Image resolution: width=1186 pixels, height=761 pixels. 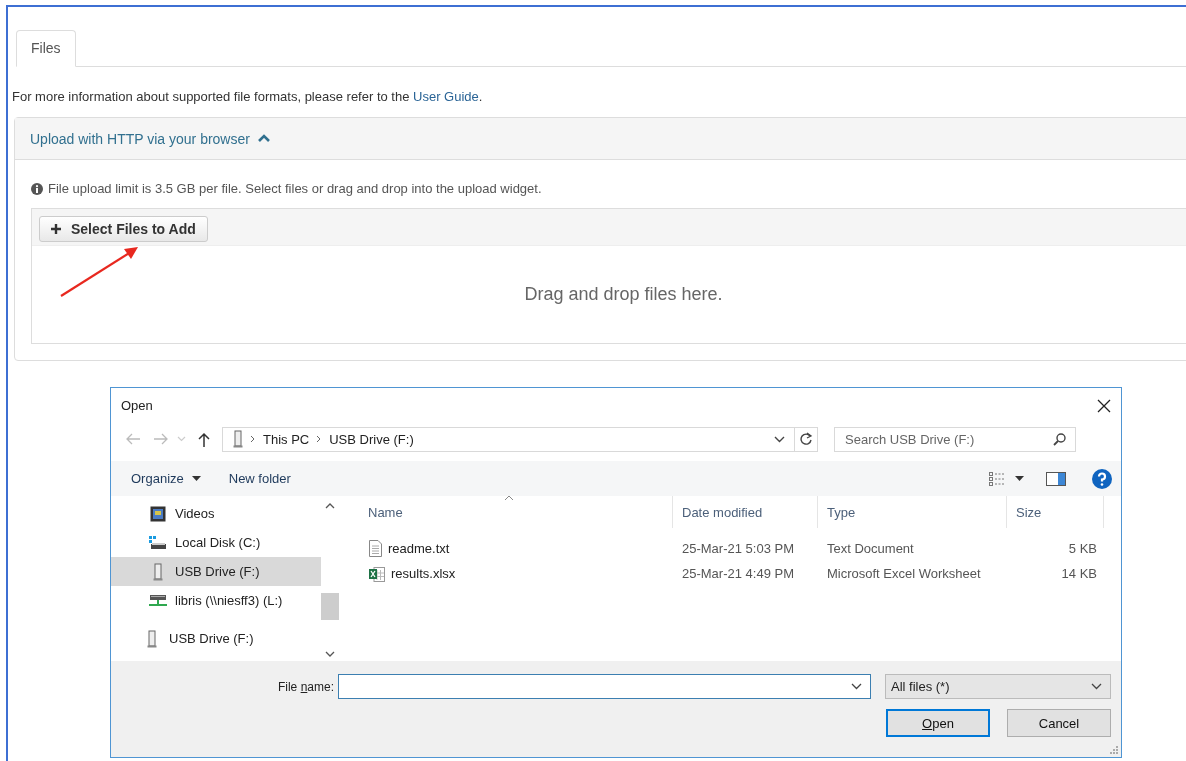 I want to click on spreadsheet-file-icon, so click(x=377, y=573).